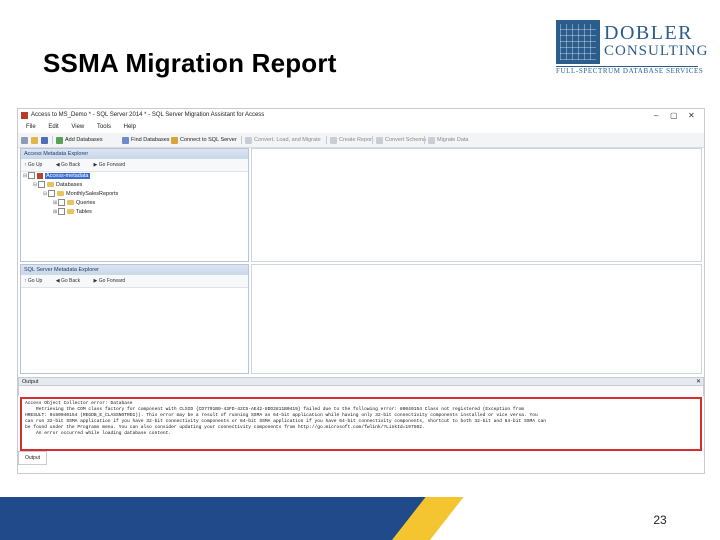 This screenshot has width=720, height=540. I want to click on menu-tools: Tools, so click(104, 127).